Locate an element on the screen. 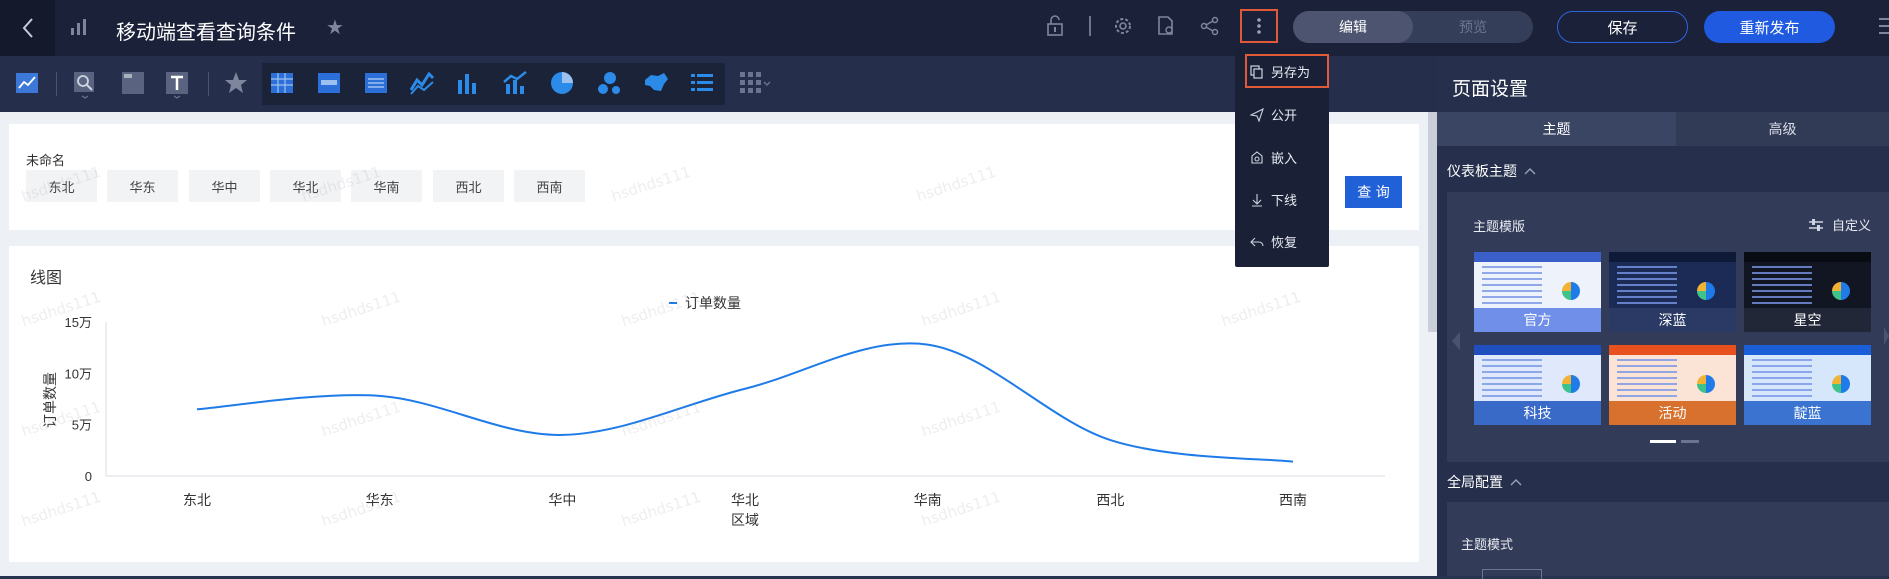  theme-name: 活动 is located at coordinates (1672, 413).